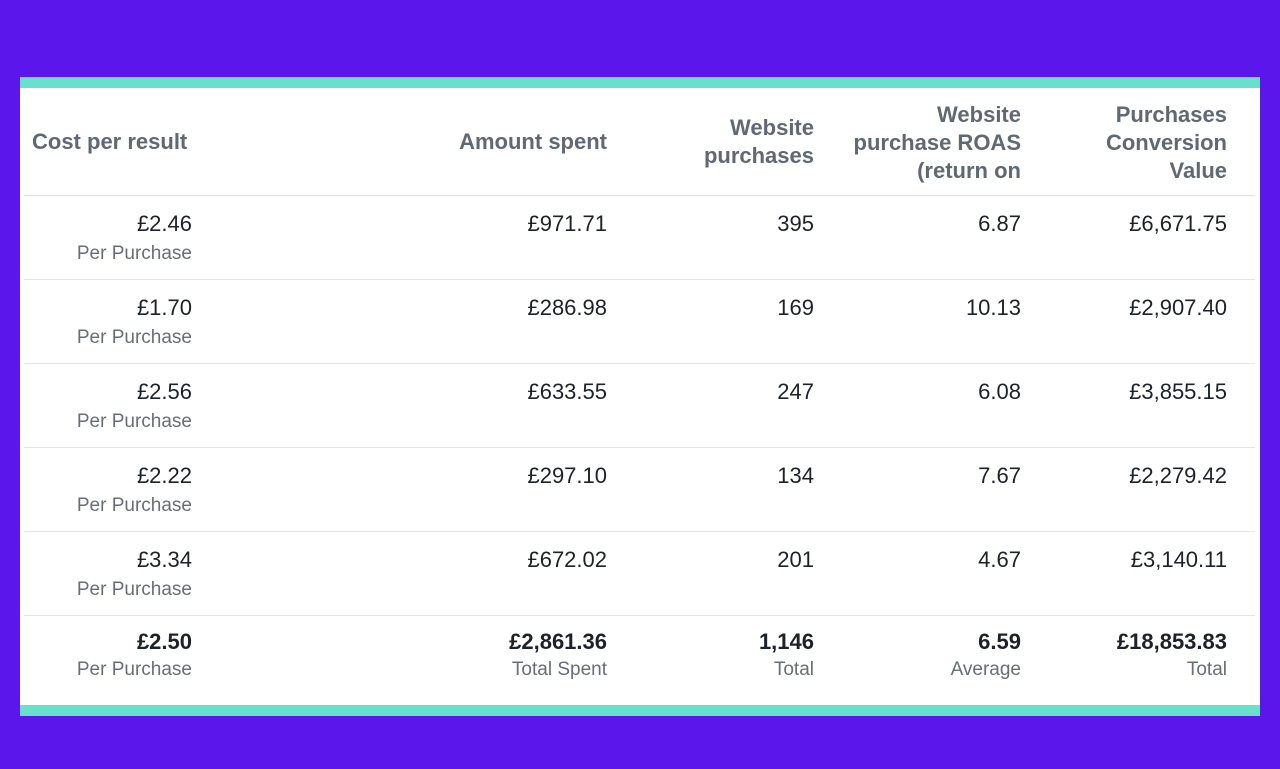 The height and width of the screenshot is (769, 1280). I want to click on roas-cell: 7.67, so click(917, 469).